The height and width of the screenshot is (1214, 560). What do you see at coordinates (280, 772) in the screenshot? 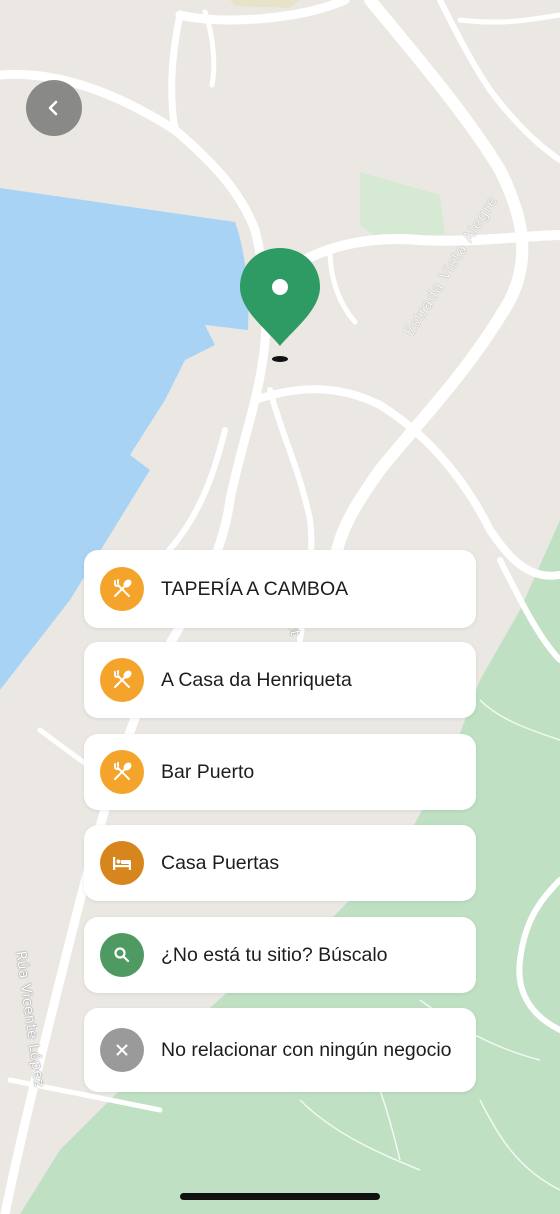
I see `business-option-bar-puerto: Bar Puerto` at bounding box center [280, 772].